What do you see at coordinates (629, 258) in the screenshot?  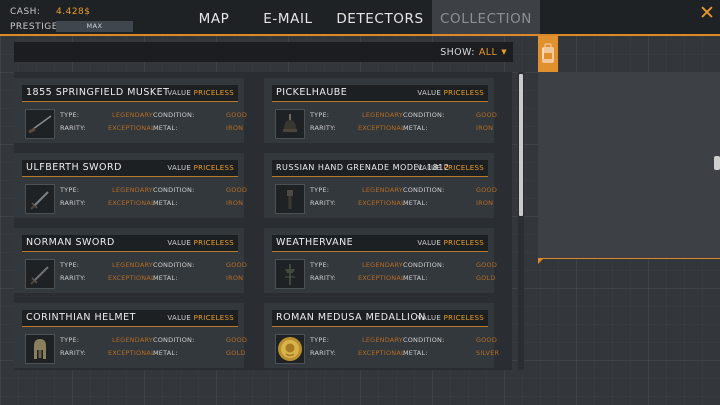 I see `preview-divider` at bounding box center [629, 258].